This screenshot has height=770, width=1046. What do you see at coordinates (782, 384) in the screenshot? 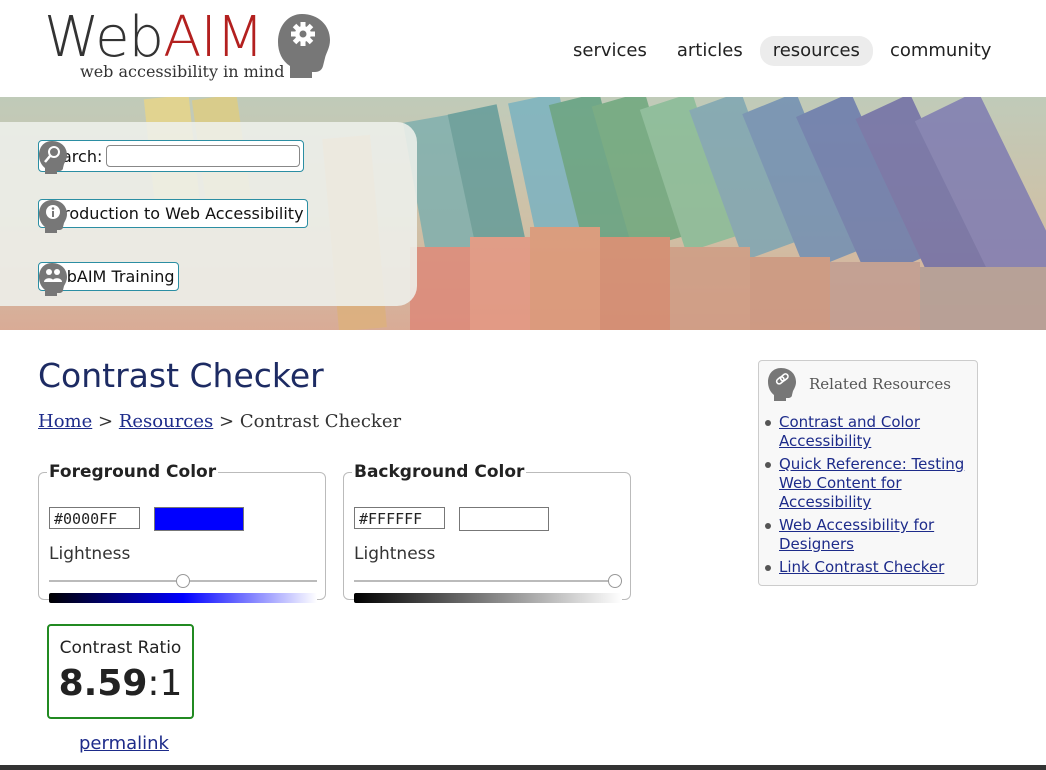
I see `link-head-icon` at bounding box center [782, 384].